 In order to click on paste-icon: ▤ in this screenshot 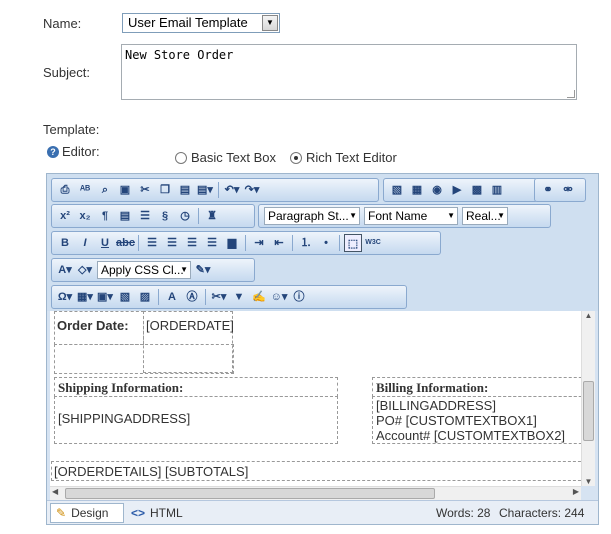, I will do `click(185, 190)`.